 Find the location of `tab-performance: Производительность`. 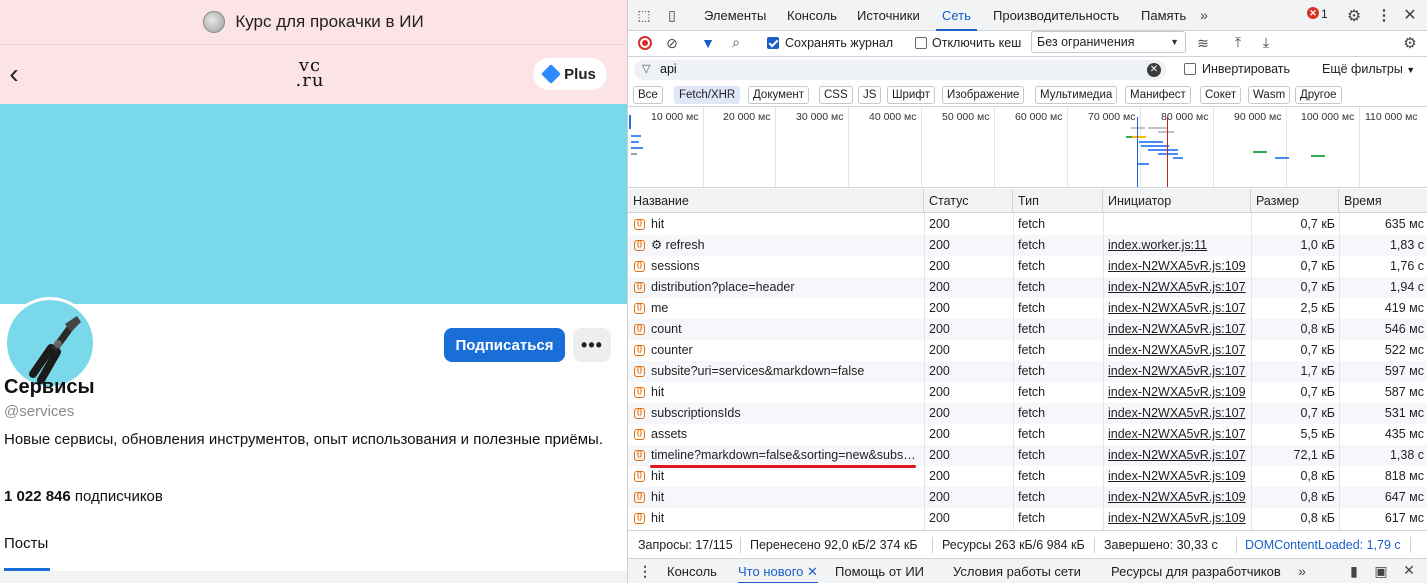

tab-performance: Производительность is located at coordinates (1056, 15).